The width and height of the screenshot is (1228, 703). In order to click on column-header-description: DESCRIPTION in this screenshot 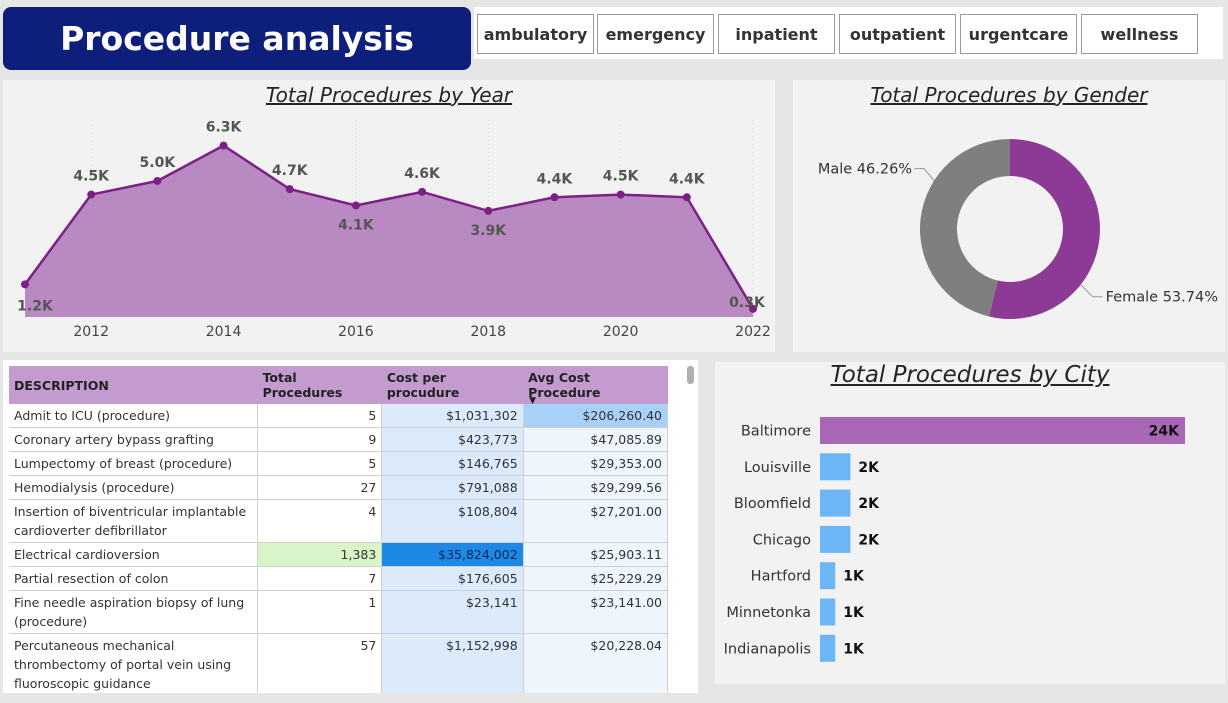, I will do `click(133, 385)`.